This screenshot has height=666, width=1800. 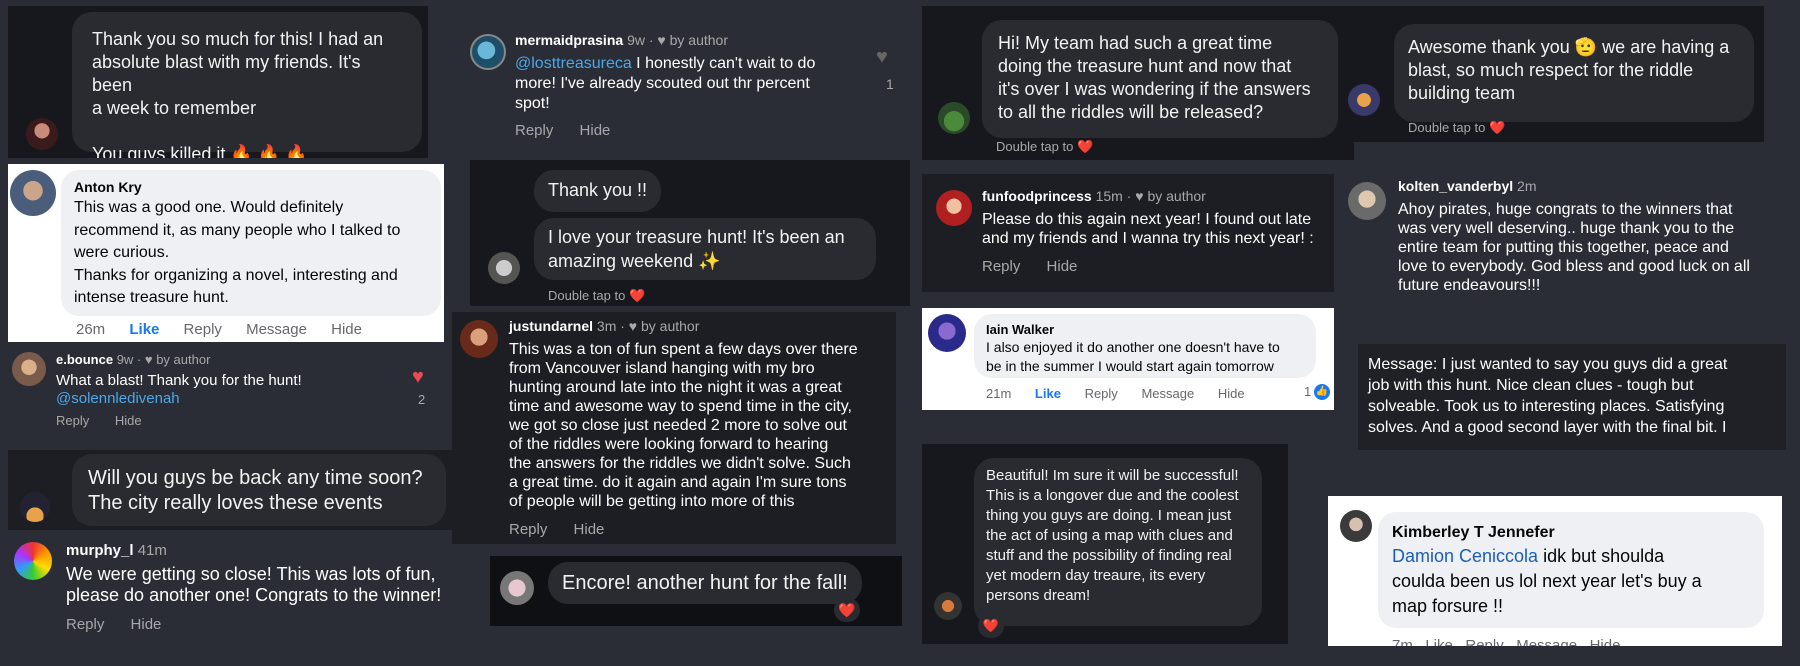 I want to click on message-card-encore: Encore! another hunt for the fall! ❤️, so click(x=696, y=591).